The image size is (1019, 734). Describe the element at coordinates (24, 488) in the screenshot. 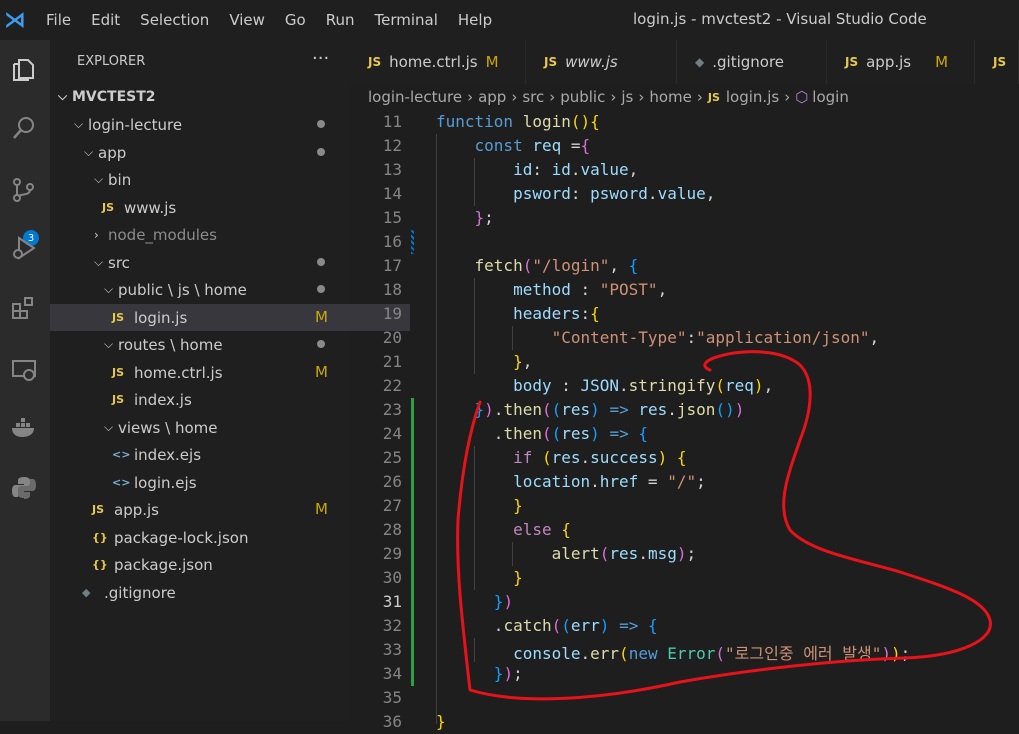

I see `python-icon` at that location.